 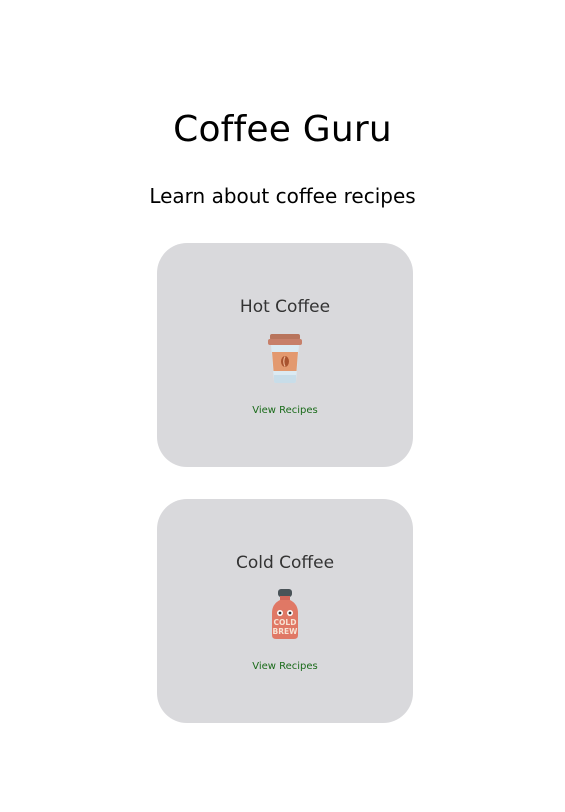 What do you see at coordinates (285, 614) in the screenshot?
I see `cold-brew-bottle-icon: COLD BREW` at bounding box center [285, 614].